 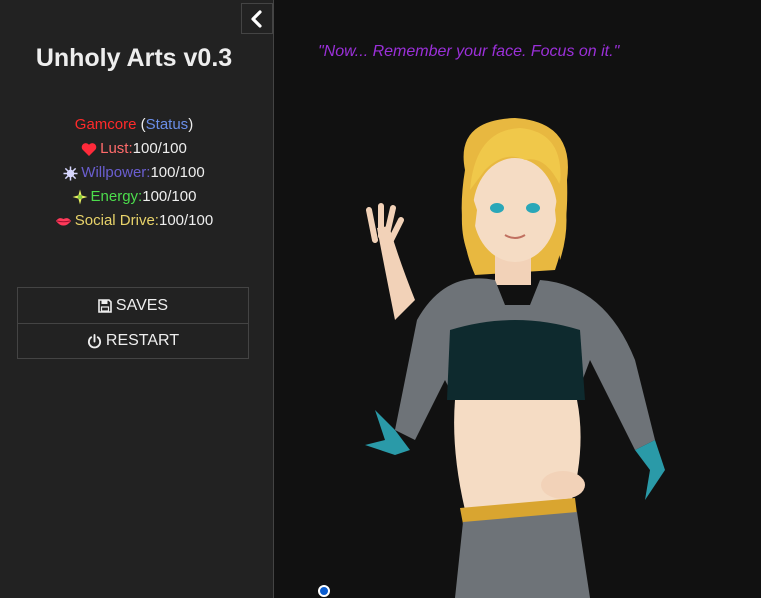 What do you see at coordinates (94, 340) in the screenshot?
I see `power-icon` at bounding box center [94, 340].